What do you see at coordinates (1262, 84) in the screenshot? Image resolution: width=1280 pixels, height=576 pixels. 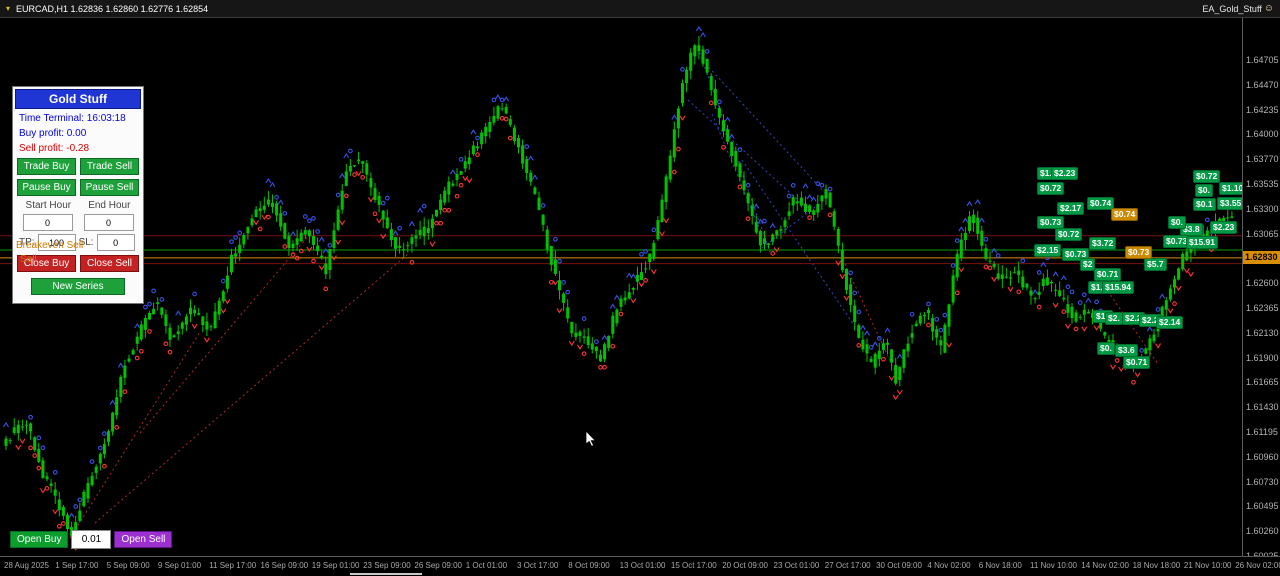 I see `price-axis-label: 1.64470` at bounding box center [1262, 84].